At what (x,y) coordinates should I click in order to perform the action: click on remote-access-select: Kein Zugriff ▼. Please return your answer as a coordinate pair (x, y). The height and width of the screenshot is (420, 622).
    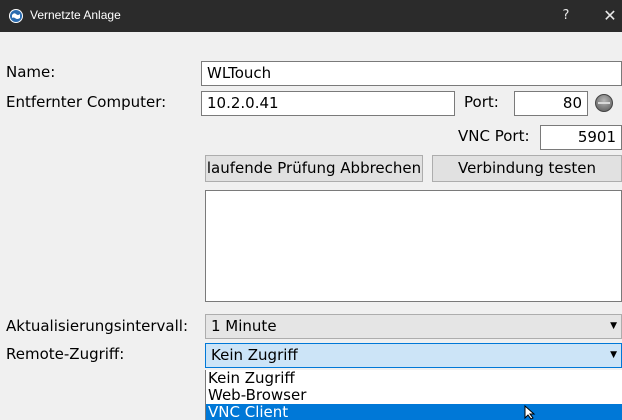
    Looking at the image, I should click on (413, 355).